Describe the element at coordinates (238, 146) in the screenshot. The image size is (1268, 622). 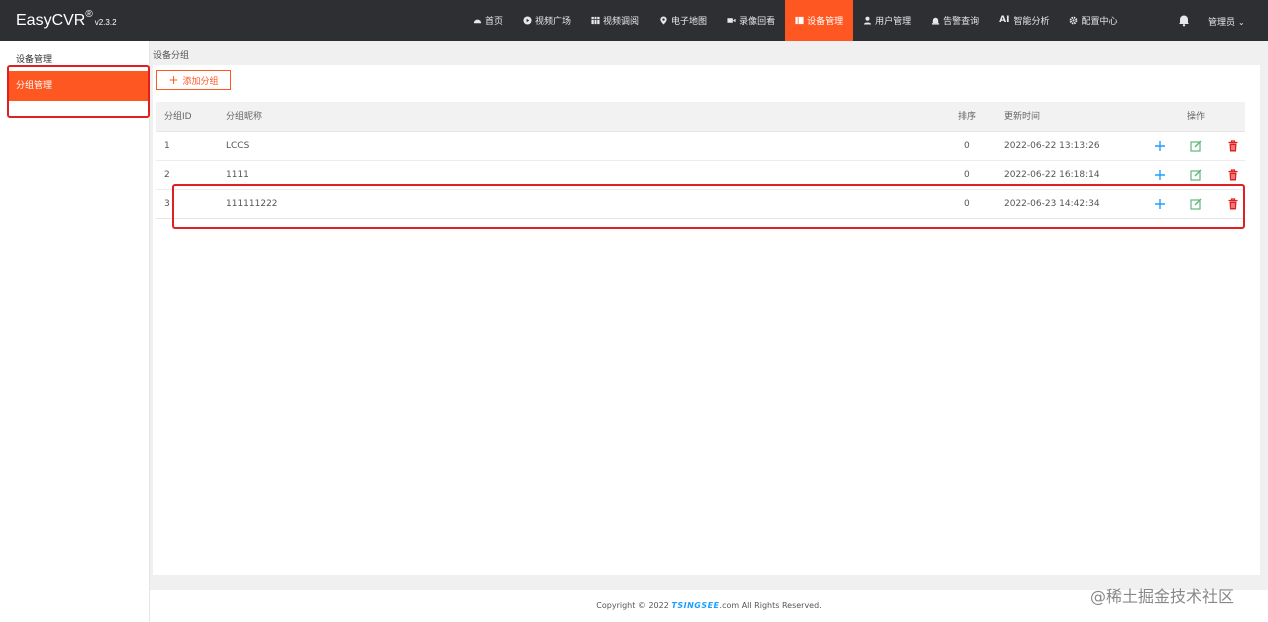
I see `cell-name: LCCS` at that location.